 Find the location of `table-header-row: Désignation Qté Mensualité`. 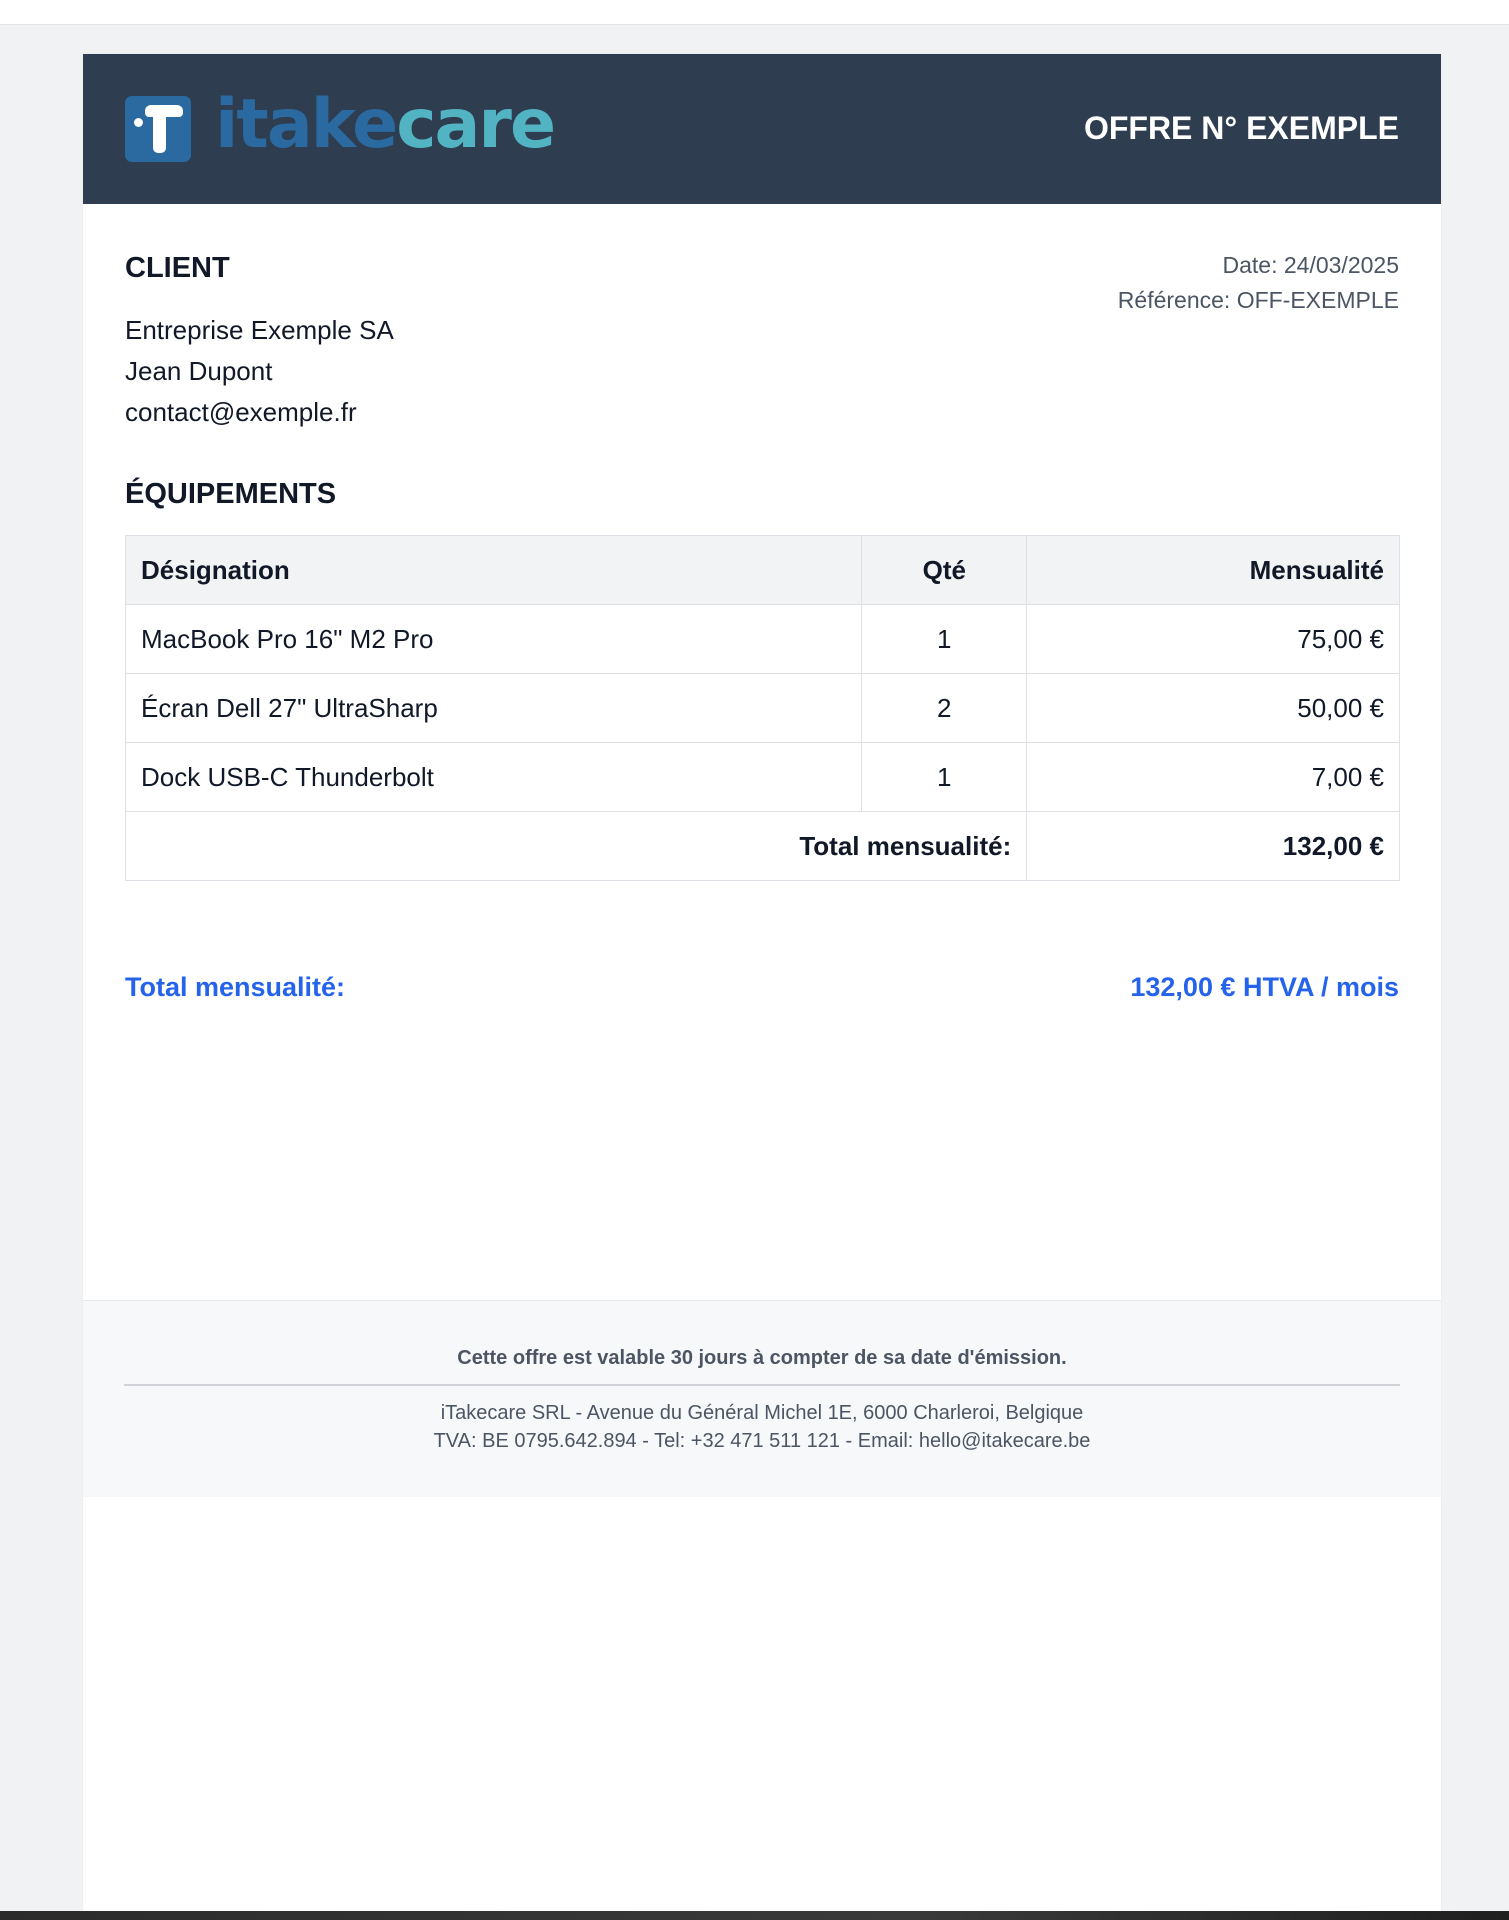

table-header-row: Désignation Qté Mensualité is located at coordinates (762, 570).